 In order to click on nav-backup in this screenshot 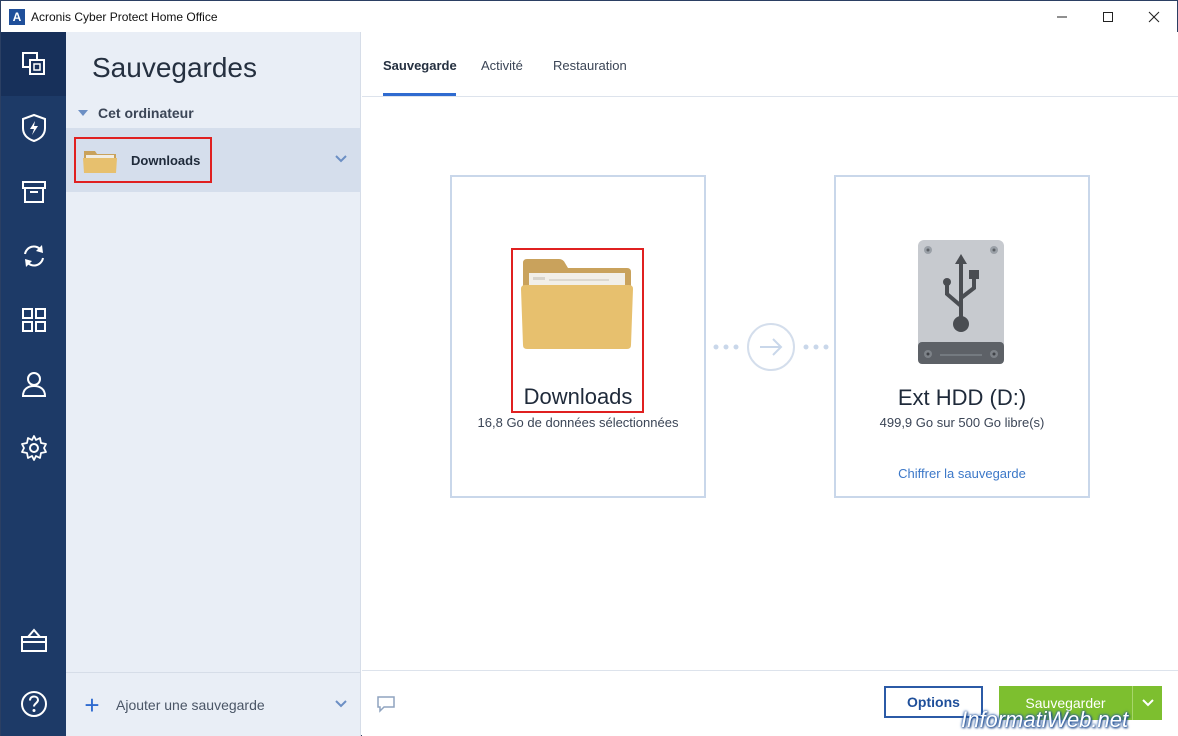, I will do `click(33, 64)`.